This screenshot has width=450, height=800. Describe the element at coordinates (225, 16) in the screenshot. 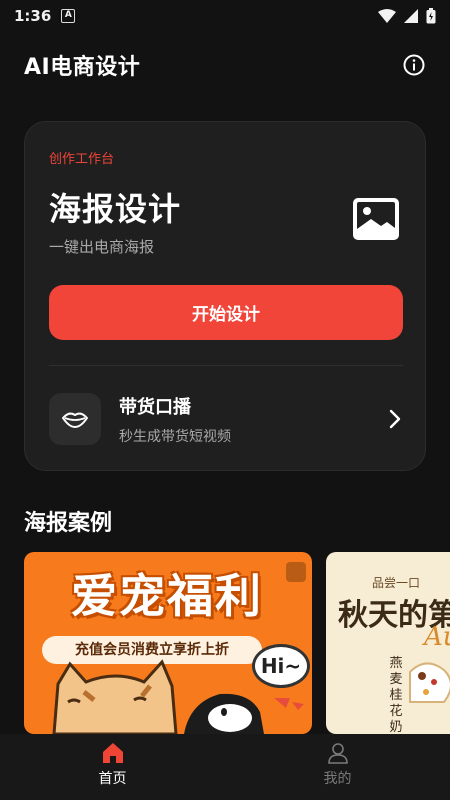

I see `status-bar: 1:36 A` at that location.